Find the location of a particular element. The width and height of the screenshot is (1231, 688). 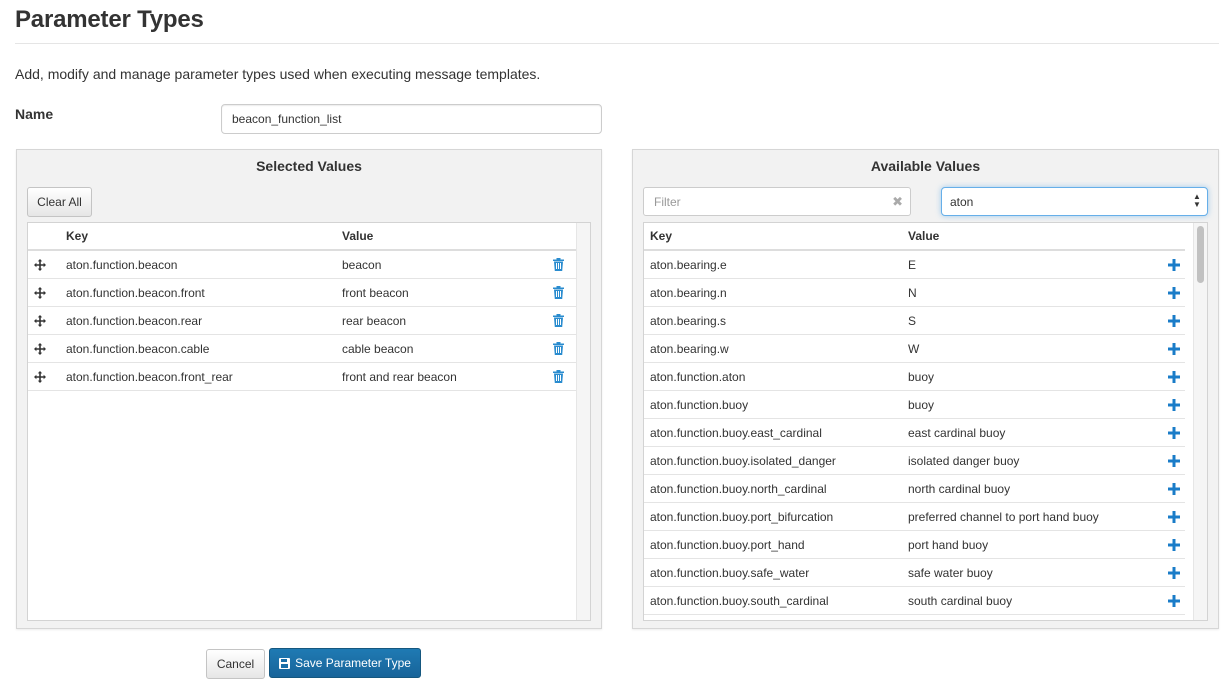

row-key: aton.function.buoy.port_bifurcation is located at coordinates (742, 516).